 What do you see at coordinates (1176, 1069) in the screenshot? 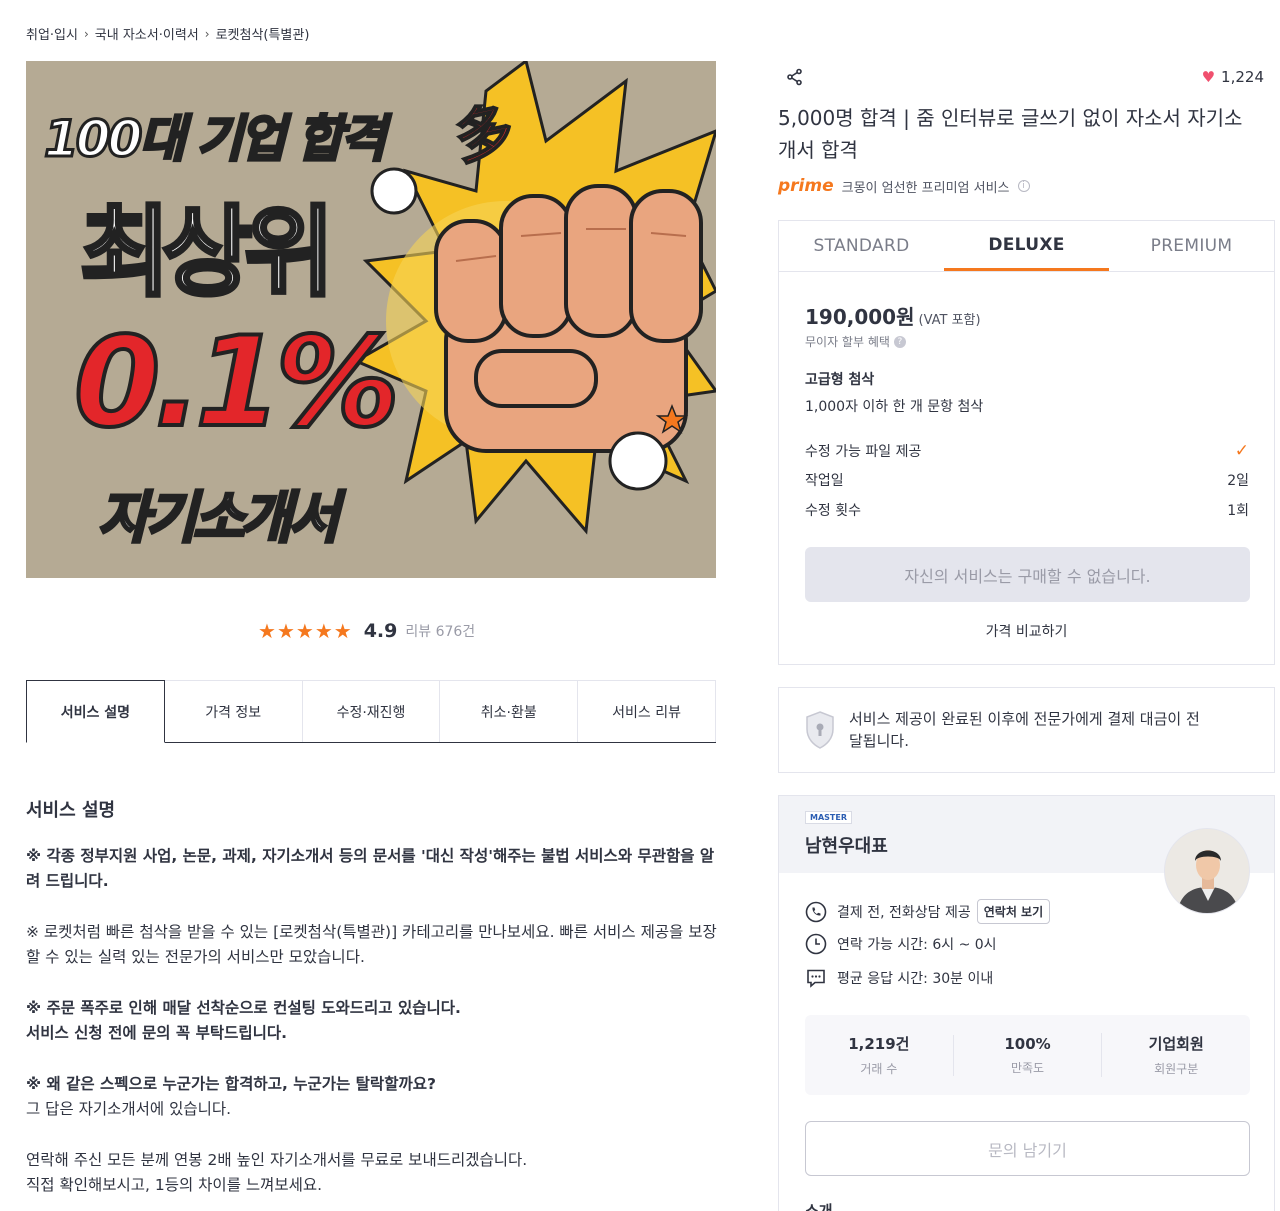
I see `stat-label: 회원구분` at bounding box center [1176, 1069].